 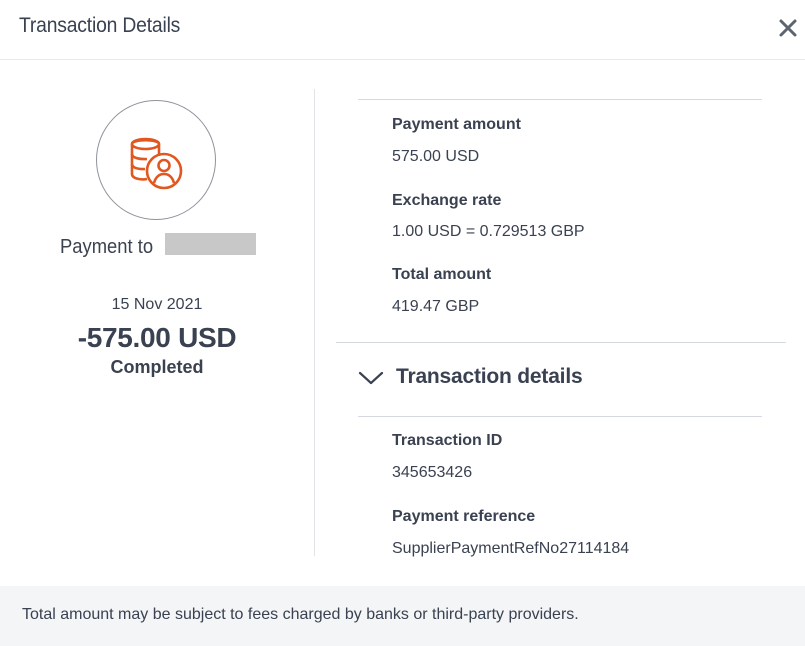 What do you see at coordinates (560, 99) in the screenshot?
I see `top-divider` at bounding box center [560, 99].